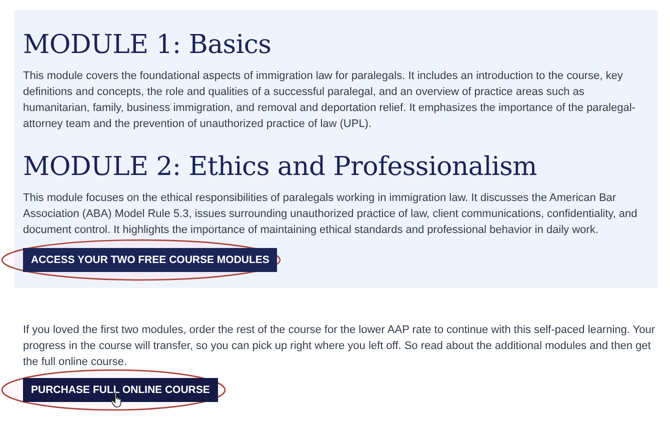 Image resolution: width=670 pixels, height=423 pixels. I want to click on purchase-description: If you loved the first two modules, order the rest of the course for the lower AAP rate to continue with this self-paced learning. Your progress in the course will transfer, so you can pick up right where you left off. So read about the additional modules and then get the full online course., so click(339, 346).